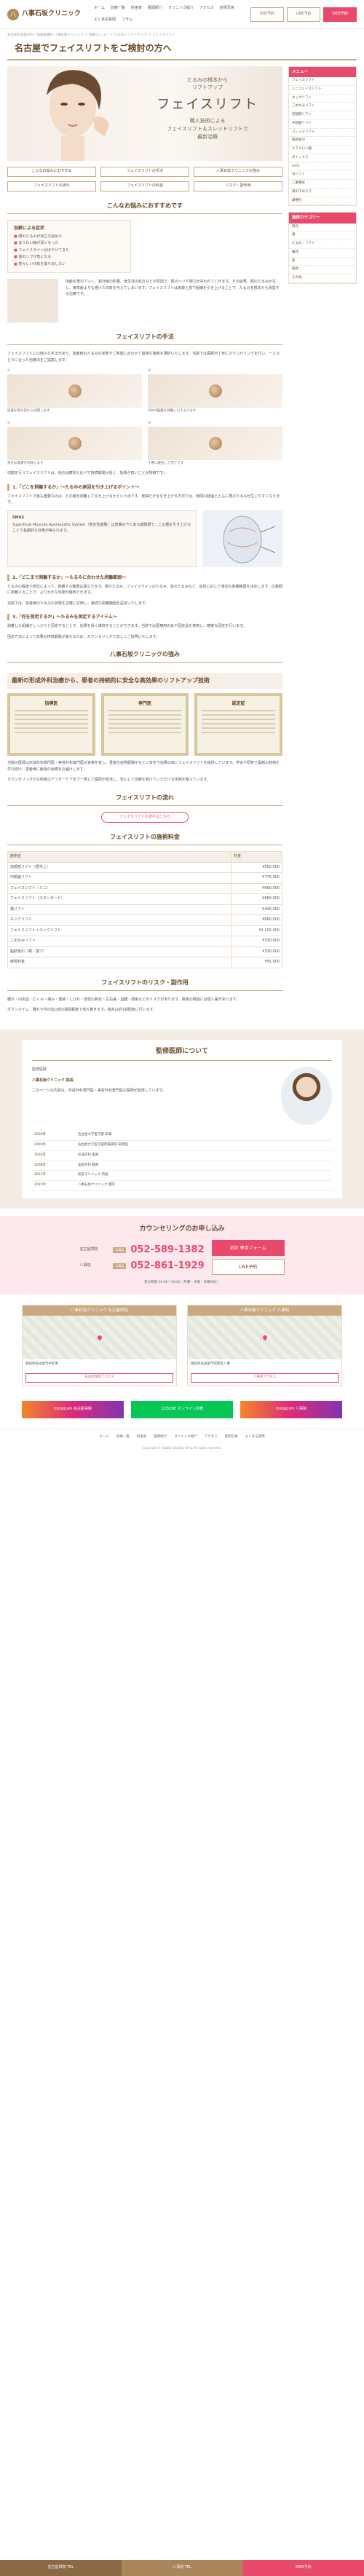 This screenshot has width=364, height=2576. What do you see at coordinates (255, 1437) in the screenshot?
I see `footer-link: よくある質問` at bounding box center [255, 1437].